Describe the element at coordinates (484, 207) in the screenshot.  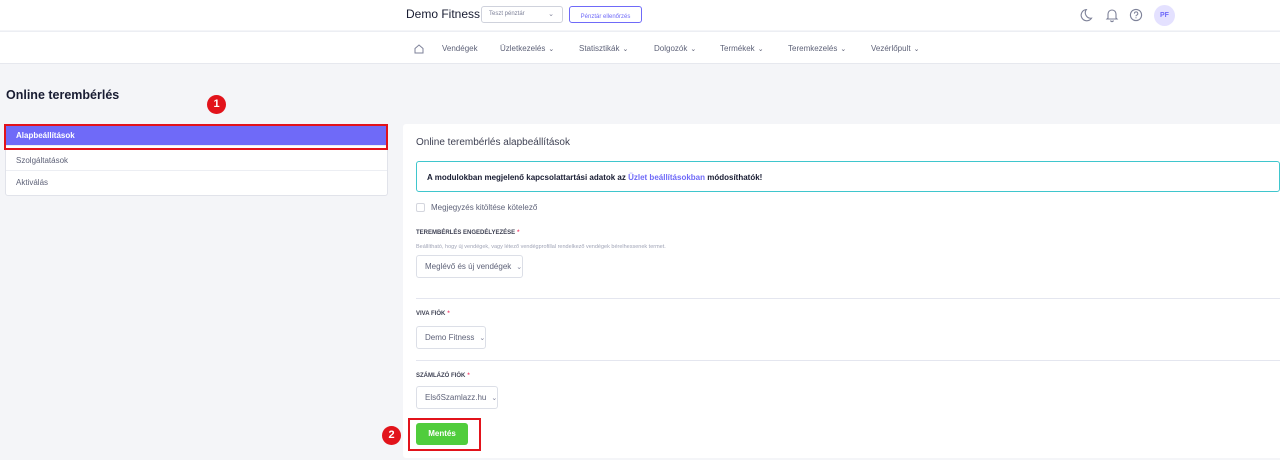
I see `note-required-label: Megjegyzés kitöltése kötelező` at that location.